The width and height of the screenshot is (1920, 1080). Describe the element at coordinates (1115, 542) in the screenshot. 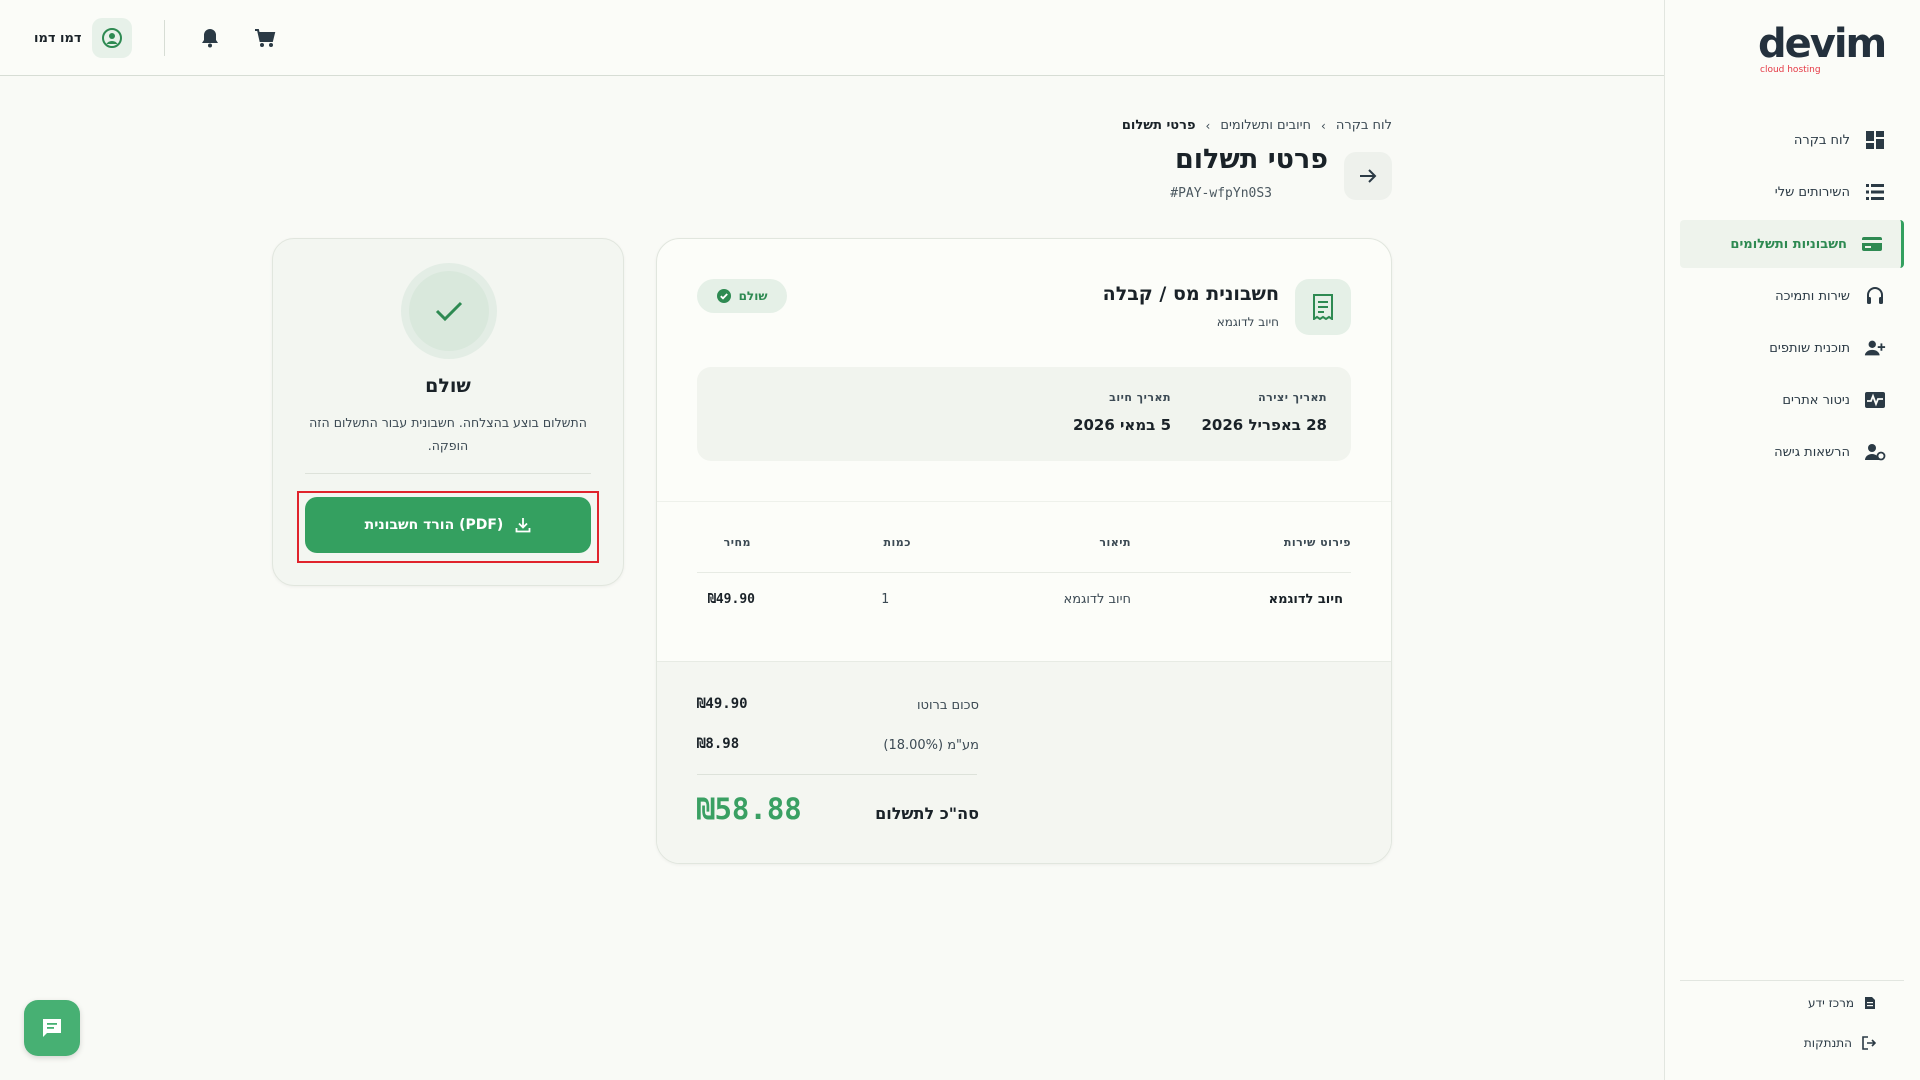

I see `table-header-description: תיאור` at that location.